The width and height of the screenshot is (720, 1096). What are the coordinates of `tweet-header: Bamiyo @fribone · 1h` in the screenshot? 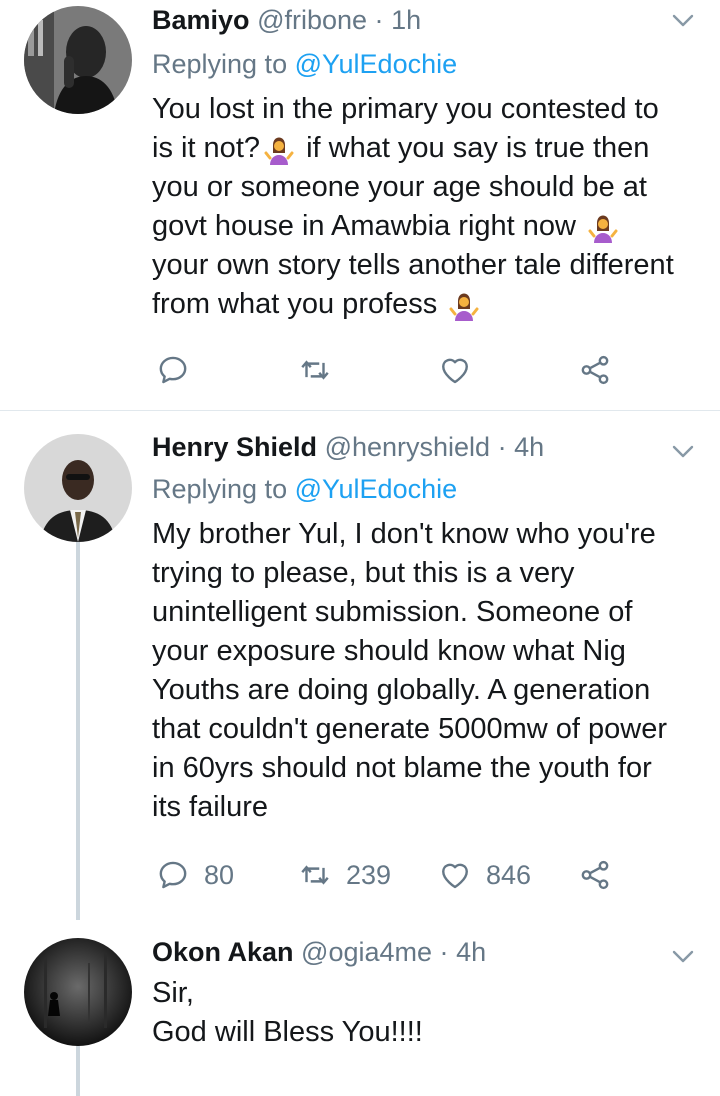 It's located at (421, 20).